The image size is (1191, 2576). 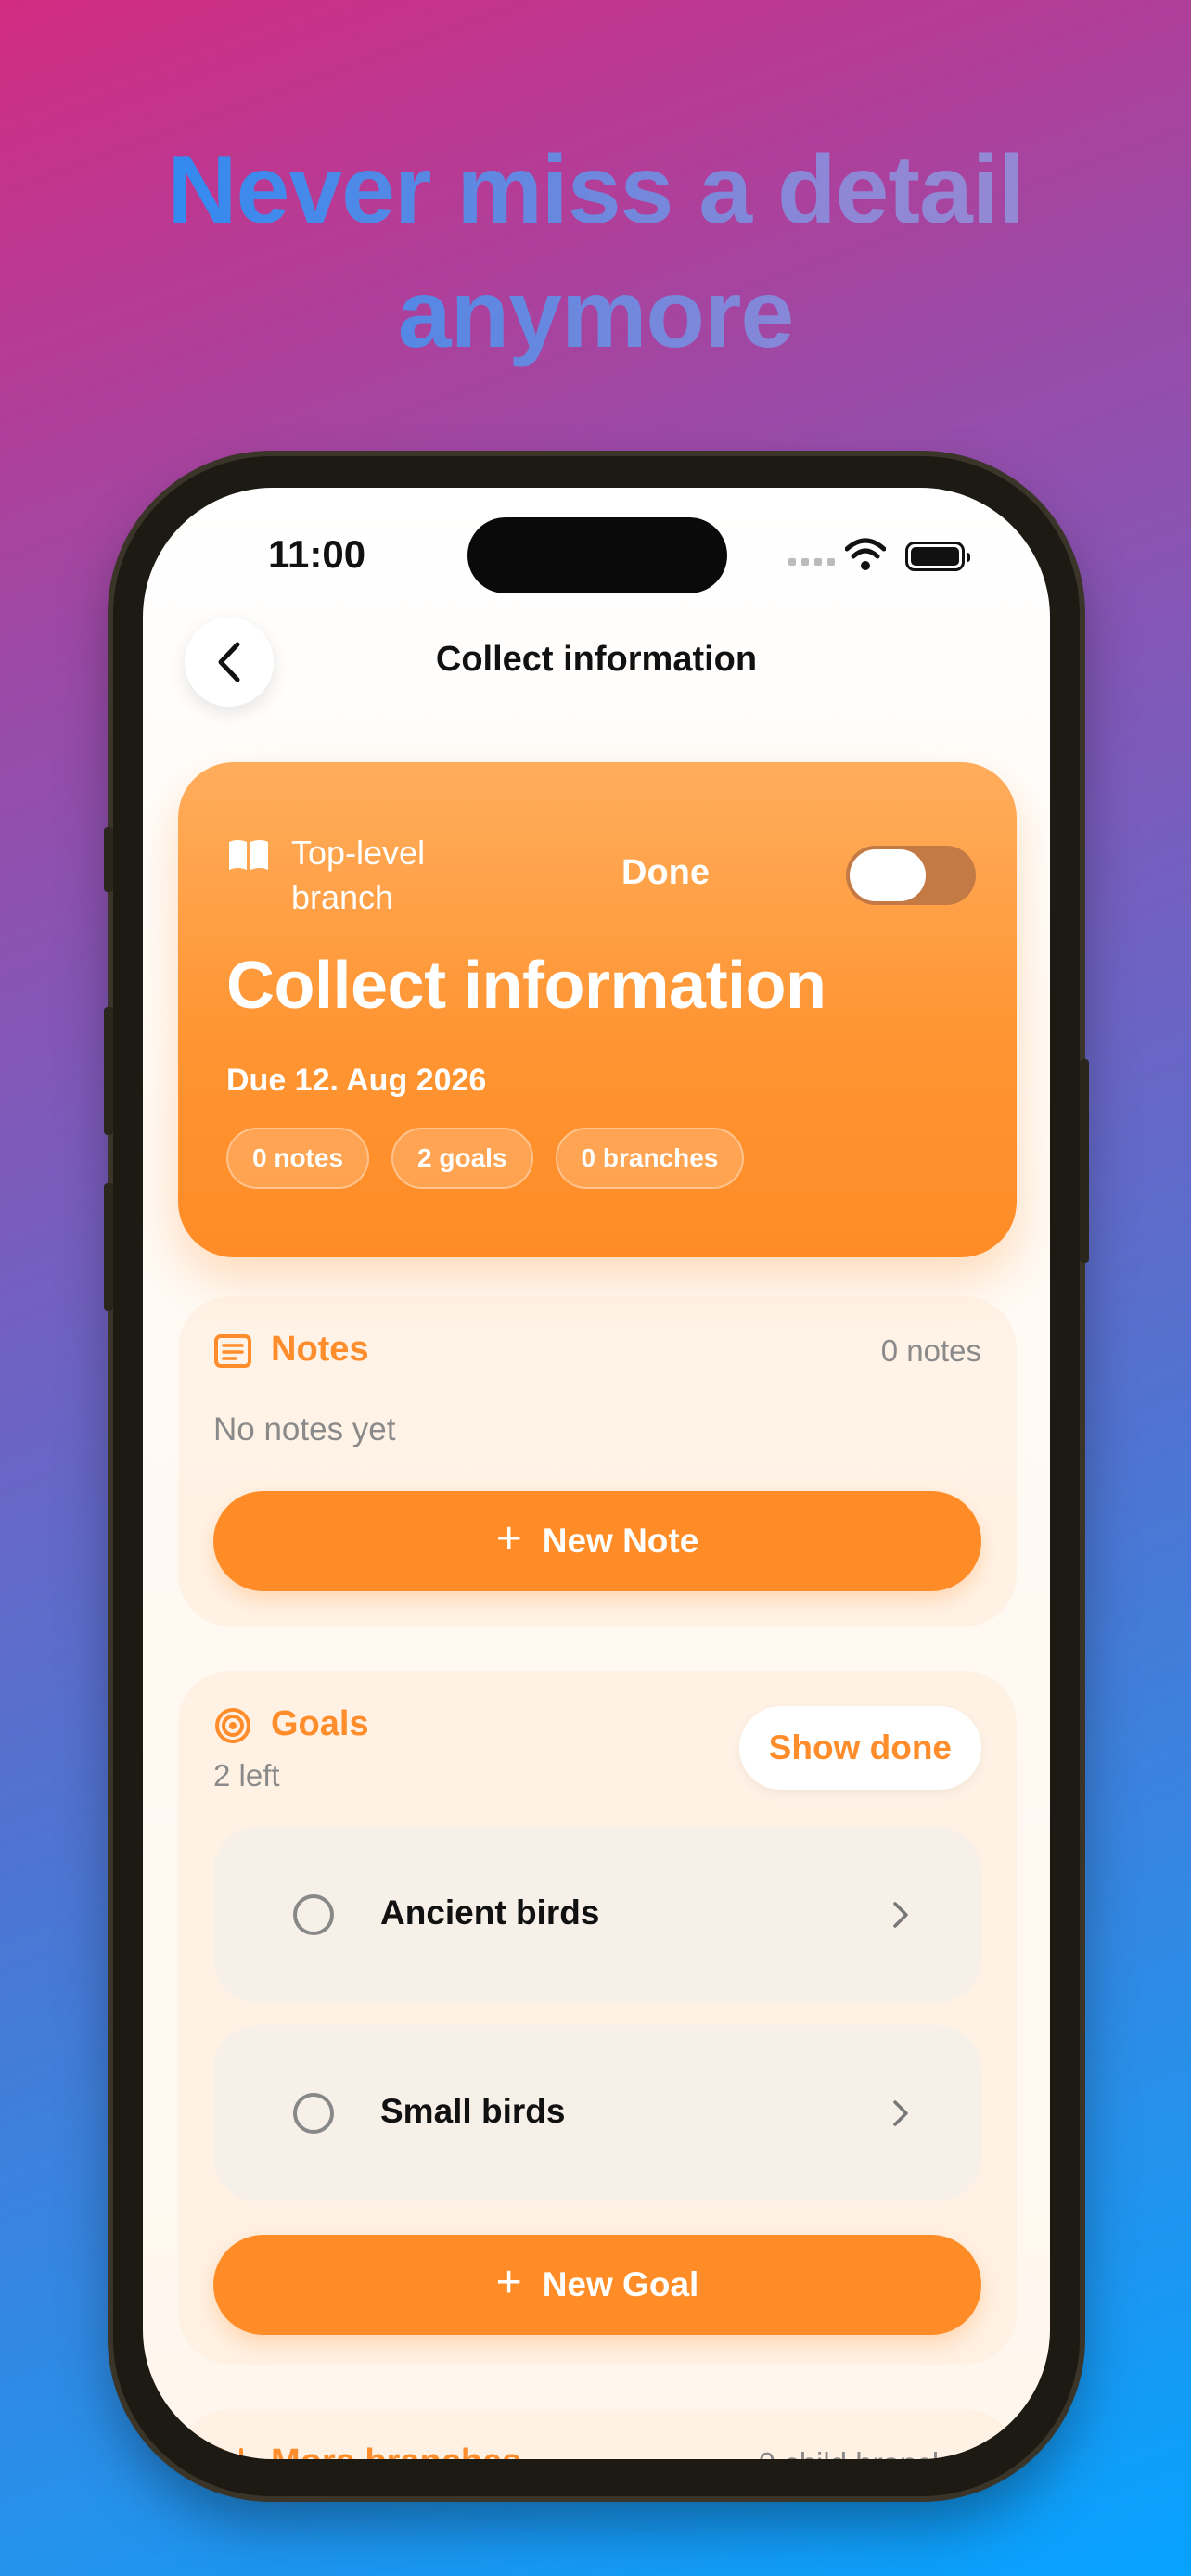 What do you see at coordinates (597, 659) in the screenshot?
I see `nav-title: Collect information` at bounding box center [597, 659].